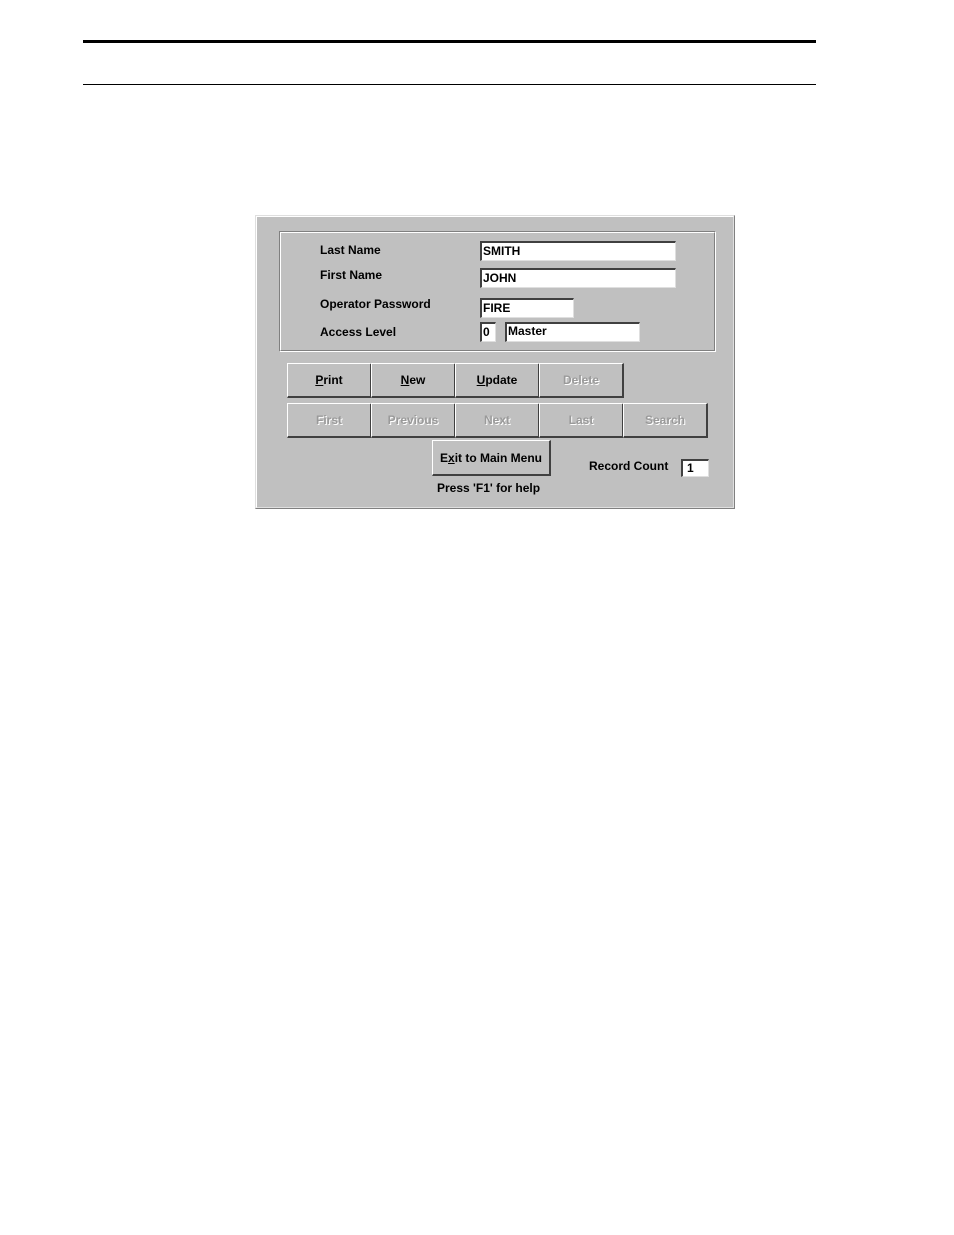 The width and height of the screenshot is (954, 1235). Describe the element at coordinates (572, 332) in the screenshot. I see `access-level-name-input: Master` at that location.